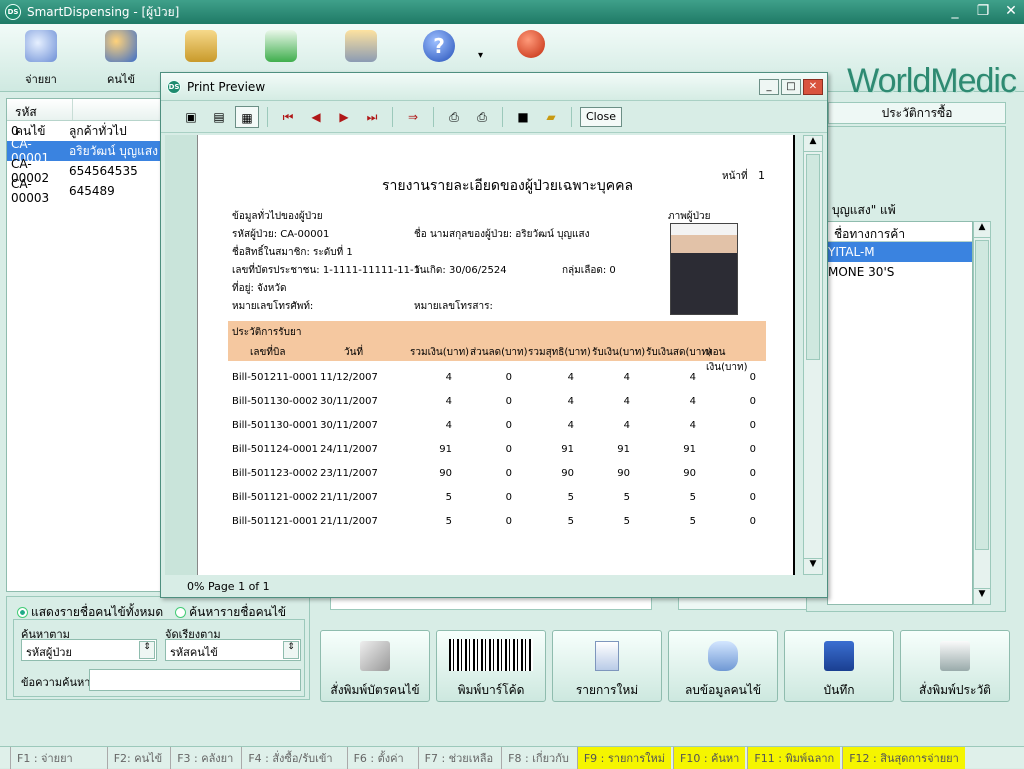  What do you see at coordinates (856, 210) in the screenshot?
I see `allergy-group-caption: ณ์ บุญแสง" แพ้` at bounding box center [856, 210].